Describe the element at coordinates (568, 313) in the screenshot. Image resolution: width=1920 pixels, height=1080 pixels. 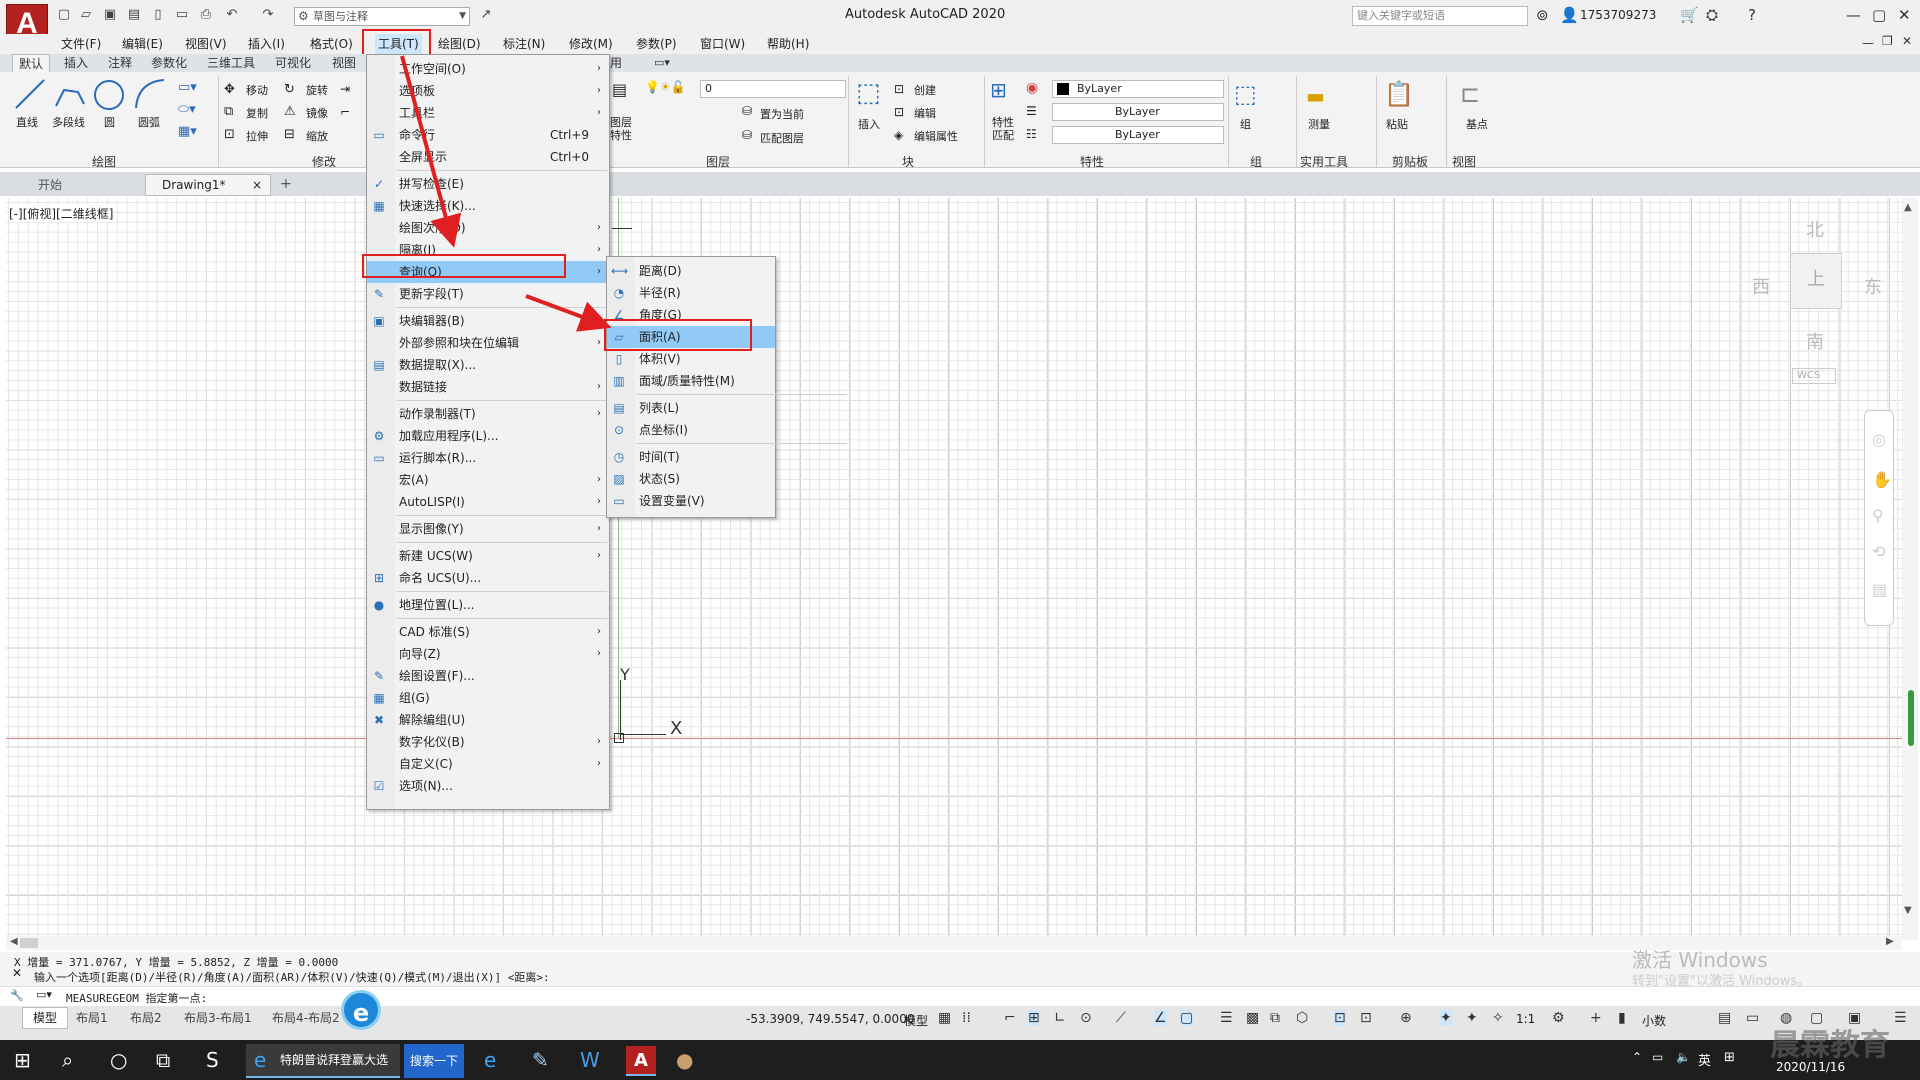
I see `arrow-to-area` at that location.